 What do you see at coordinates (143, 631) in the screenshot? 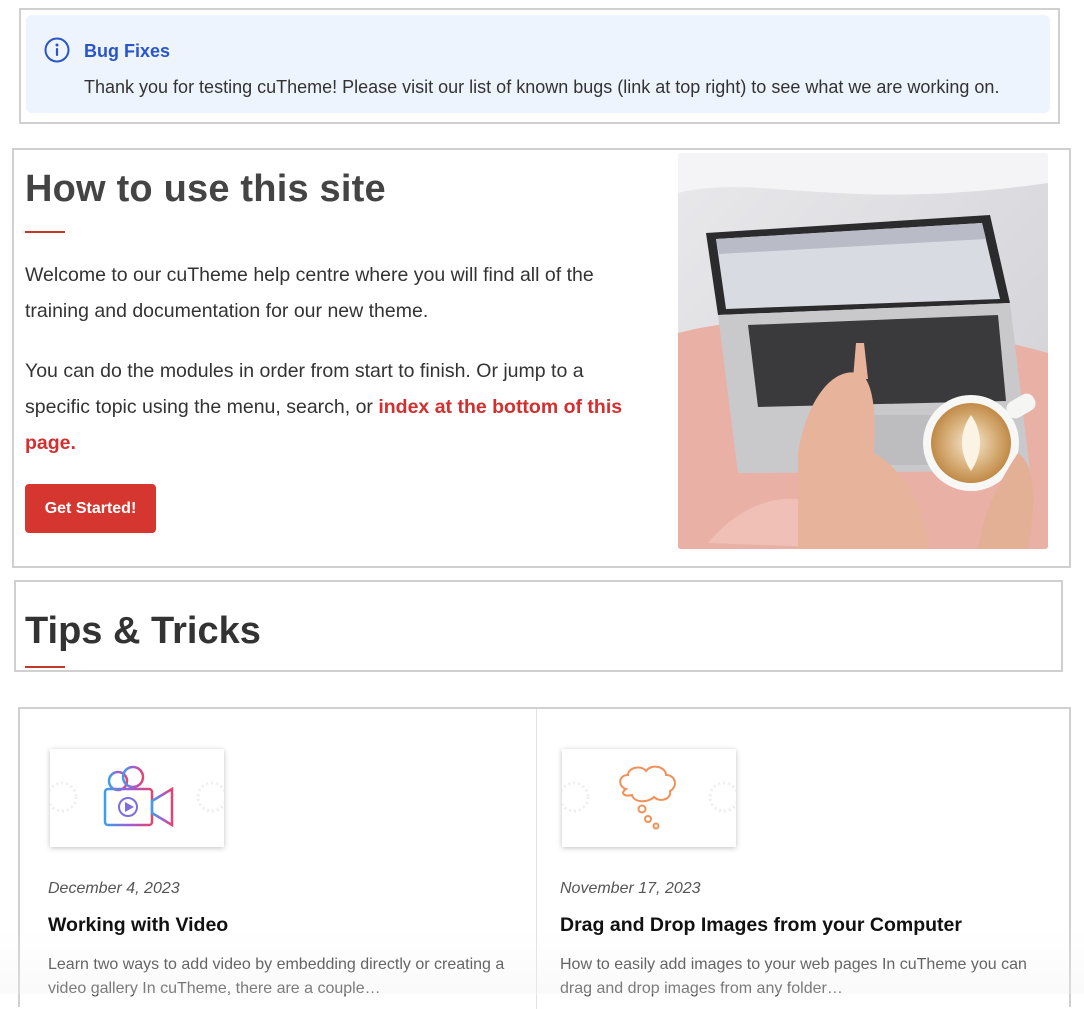
I see `tips-title: Tips & Tricks` at bounding box center [143, 631].